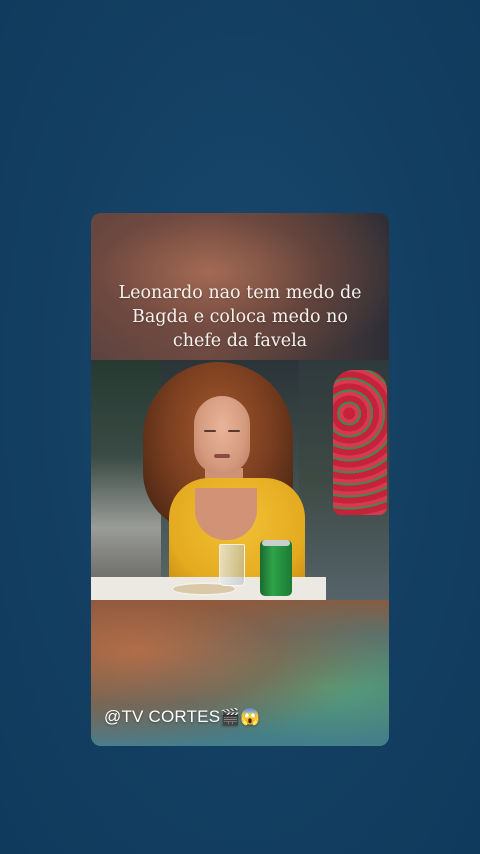 This screenshot has width=480, height=854. What do you see at coordinates (240, 341) in the screenshot?
I see `caption-line-3: chefe da favela` at bounding box center [240, 341].